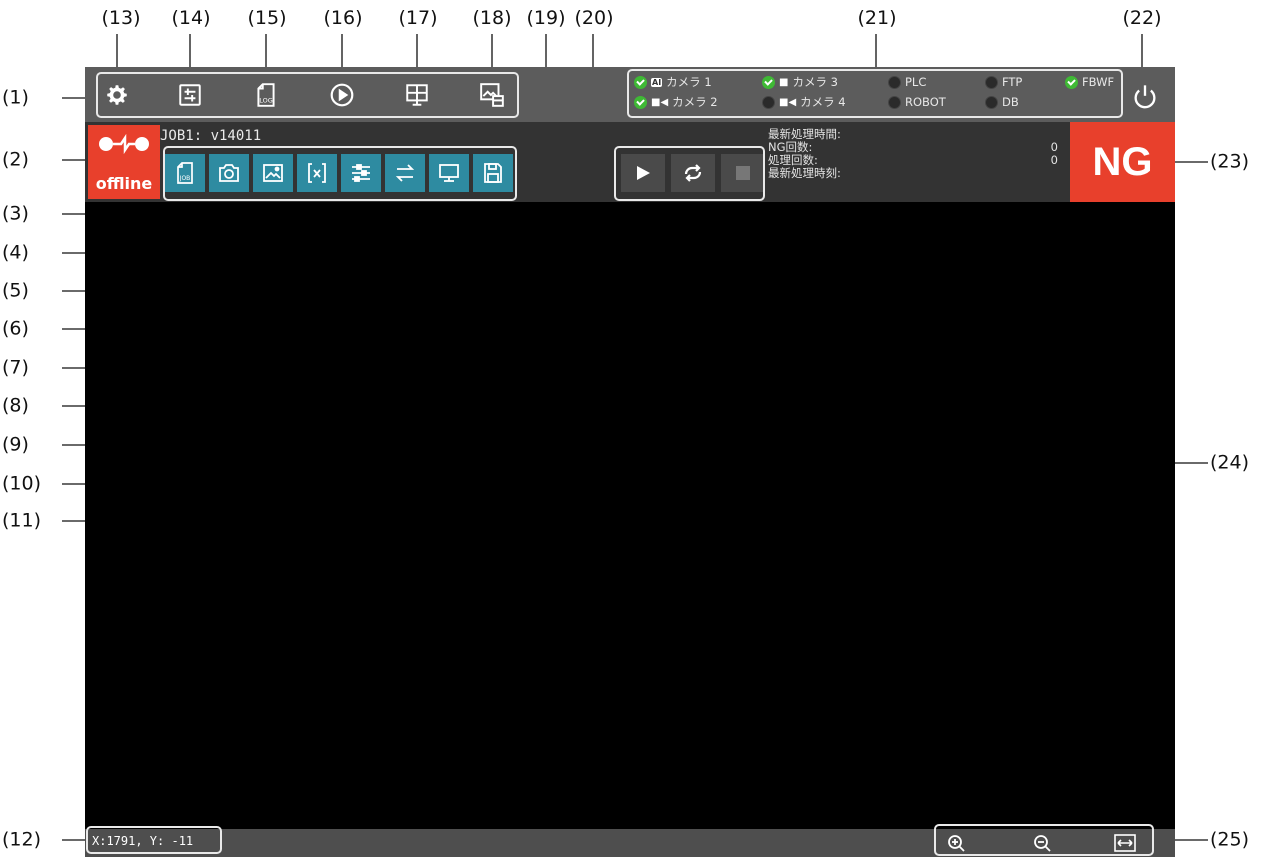  I want to click on callout-23: (23), so click(1230, 161).